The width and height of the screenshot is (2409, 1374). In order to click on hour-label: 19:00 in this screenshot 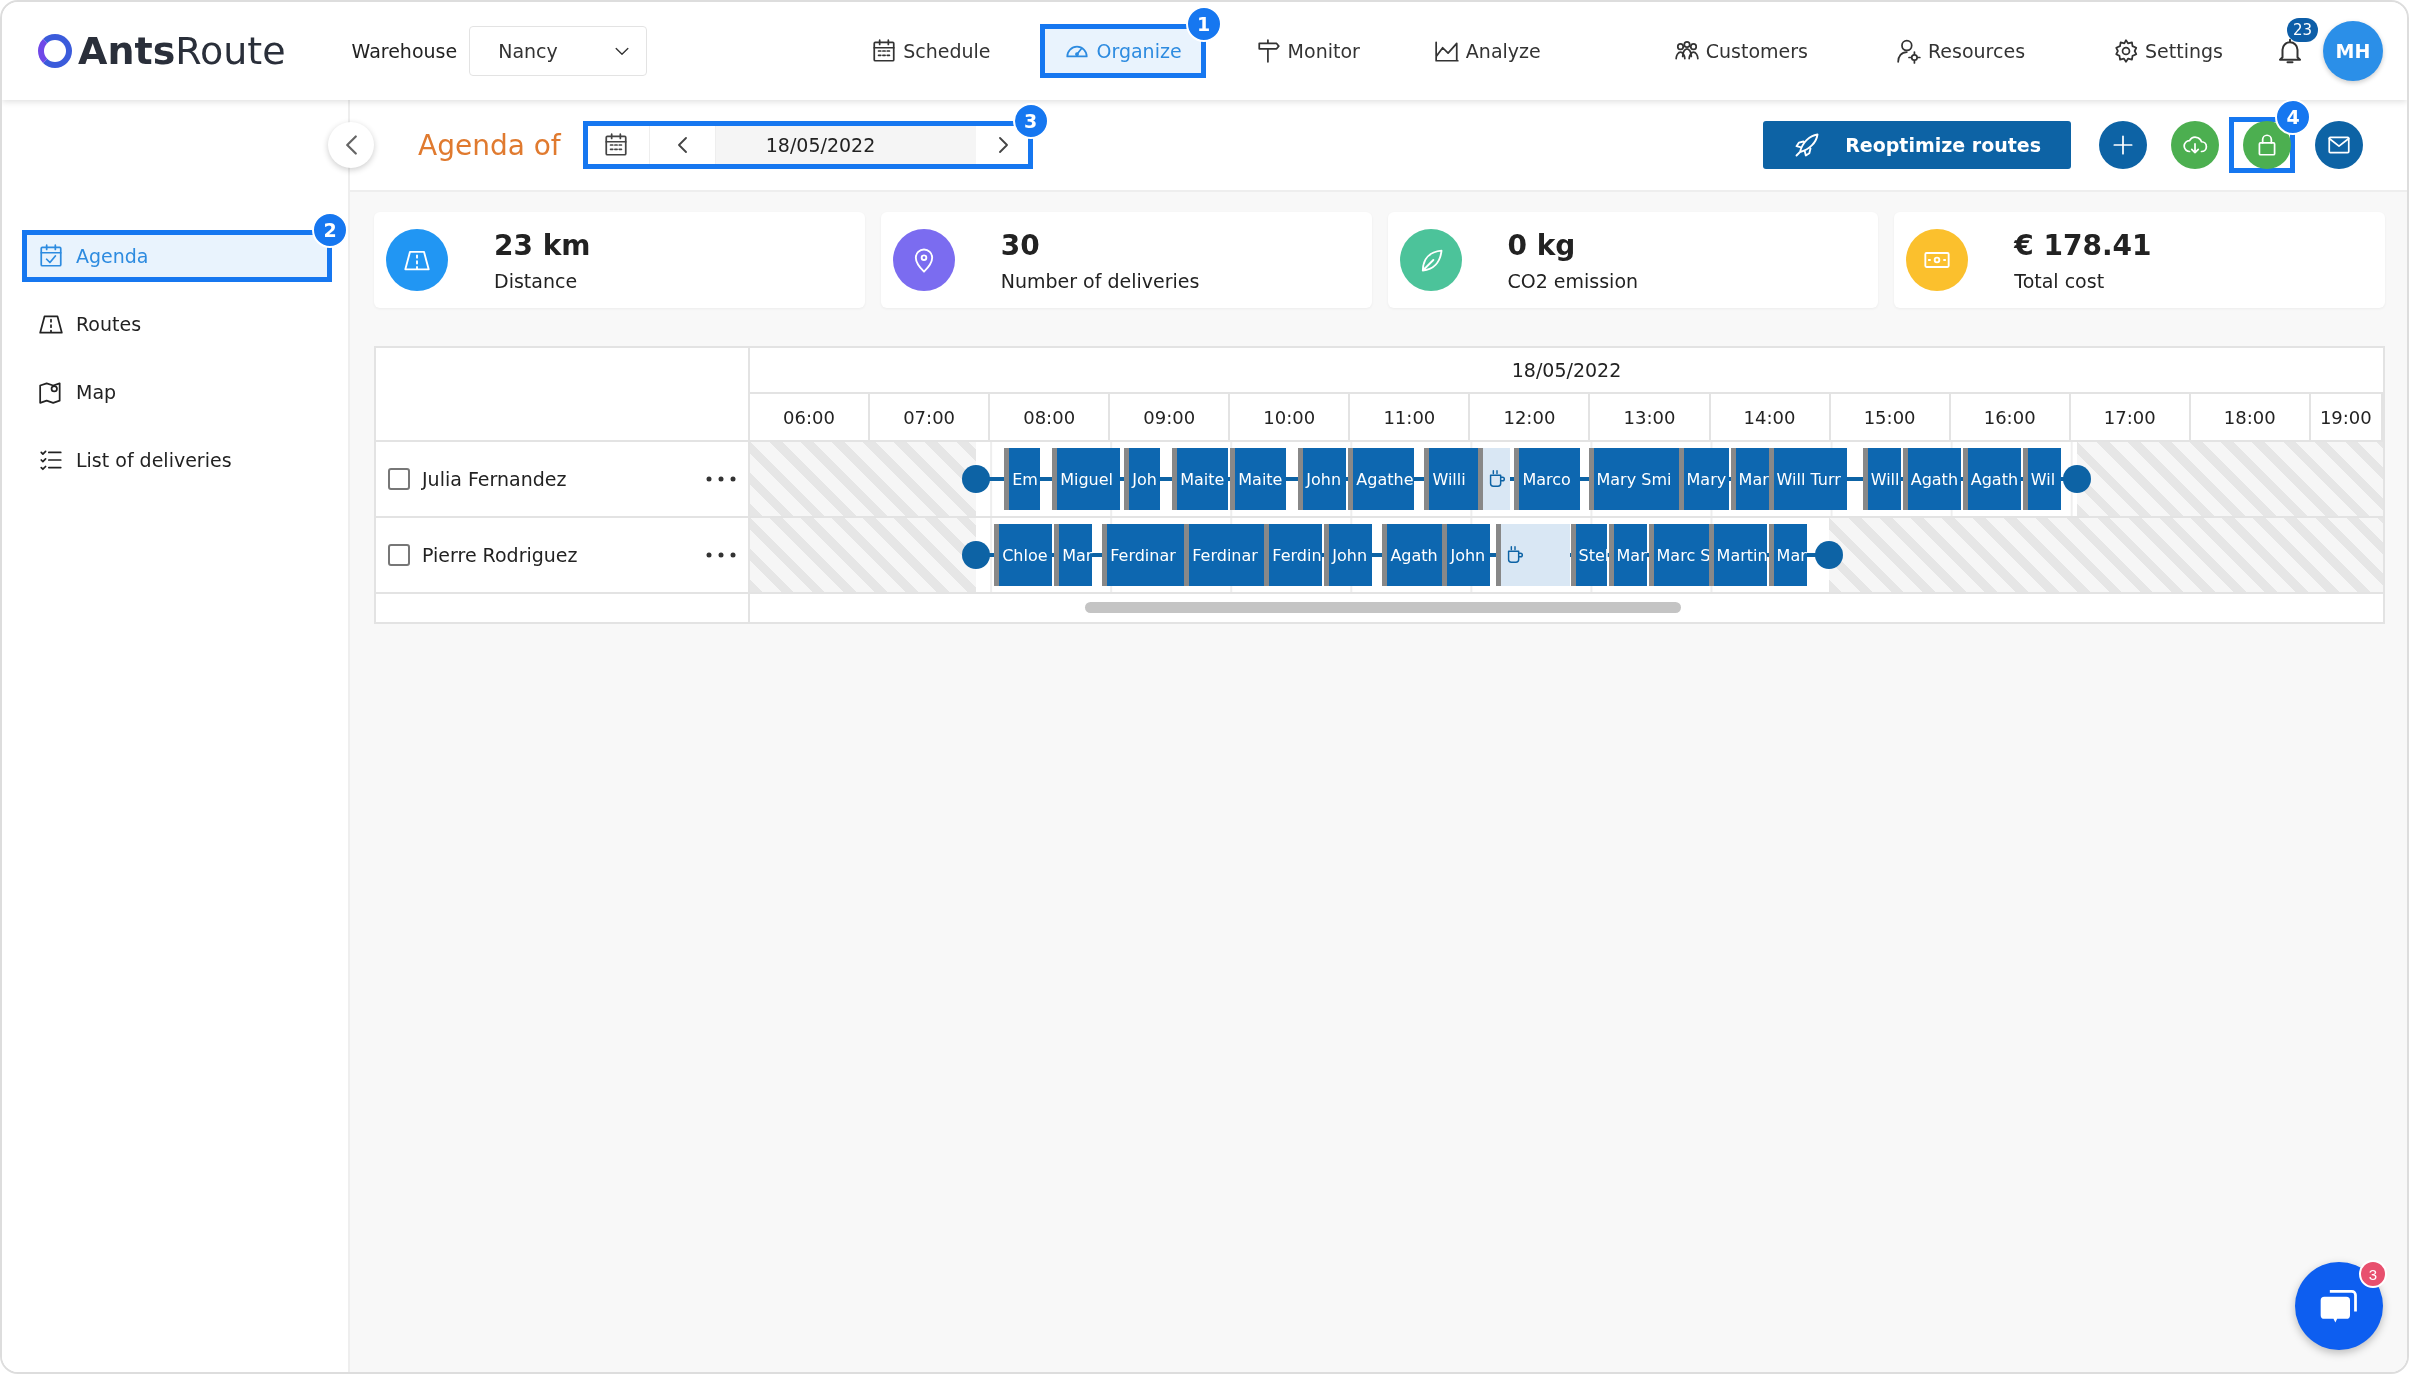, I will do `click(2346, 417)`.